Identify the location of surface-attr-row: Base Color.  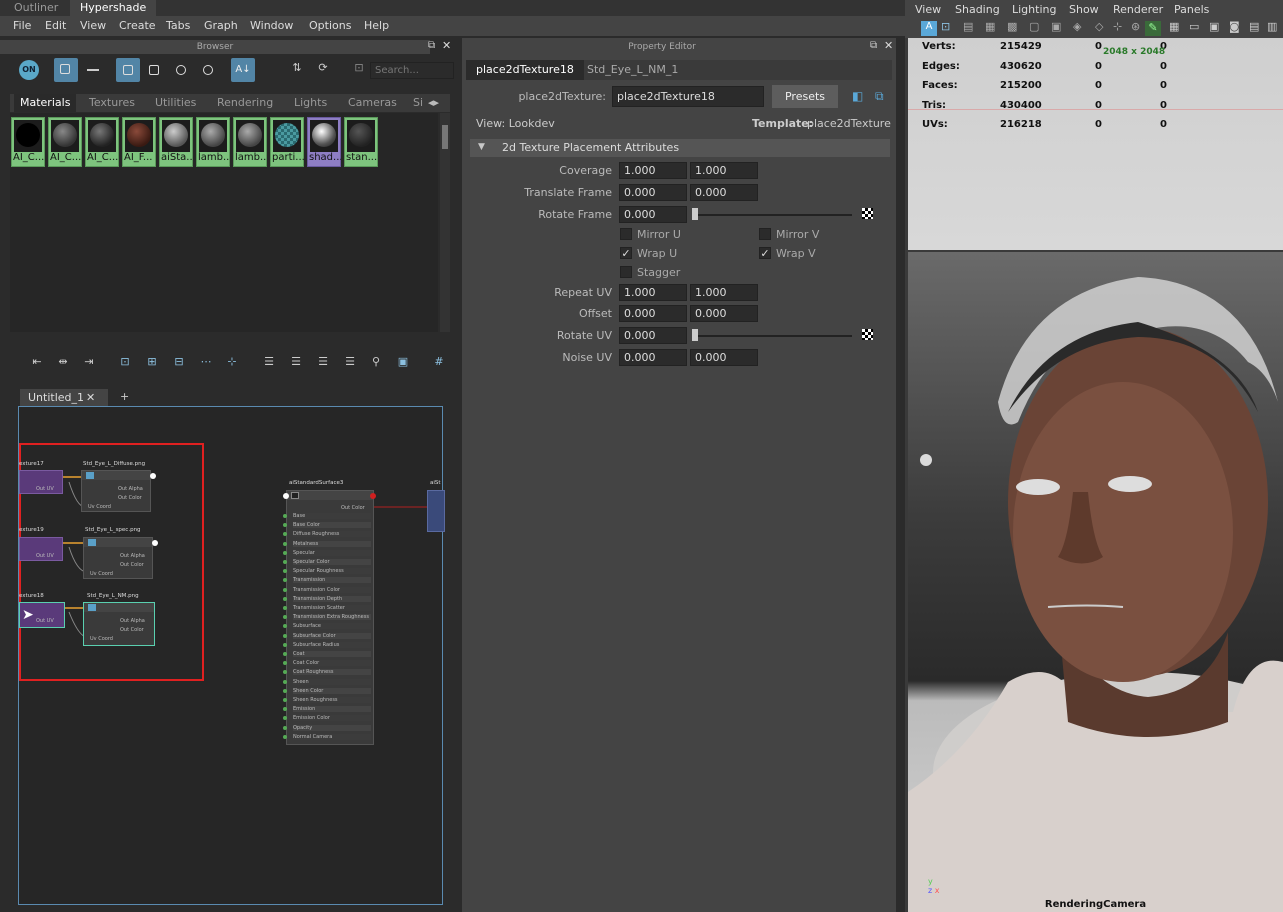
(332, 525).